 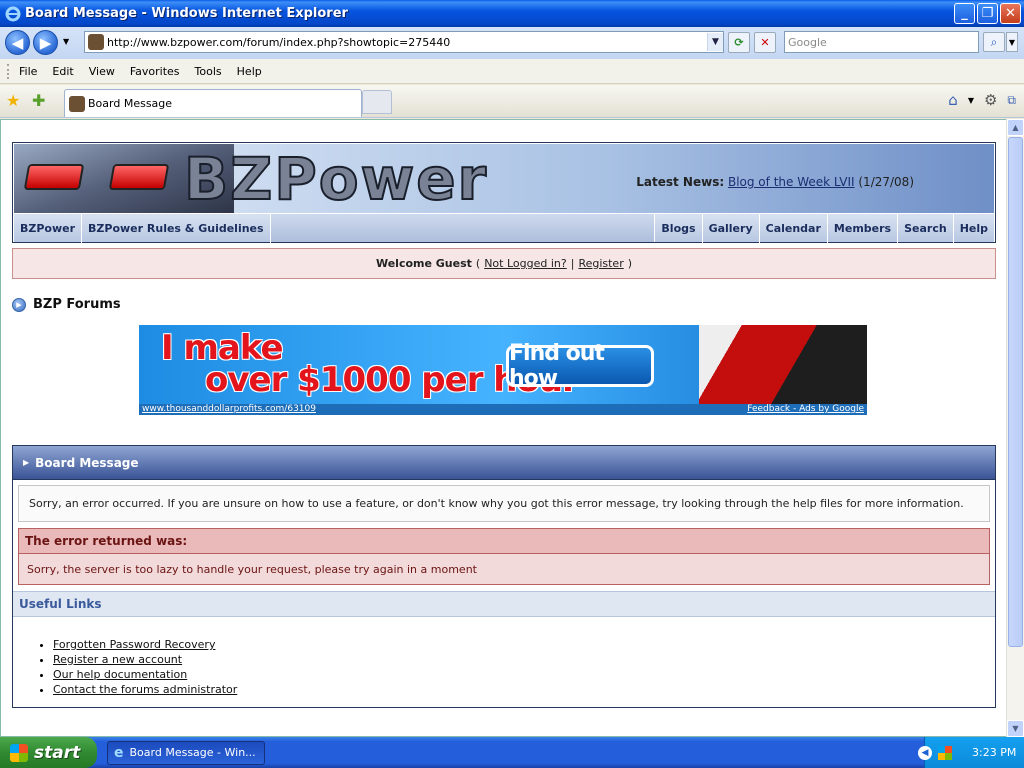 I want to click on nav-blogs: Blogs, so click(x=679, y=228).